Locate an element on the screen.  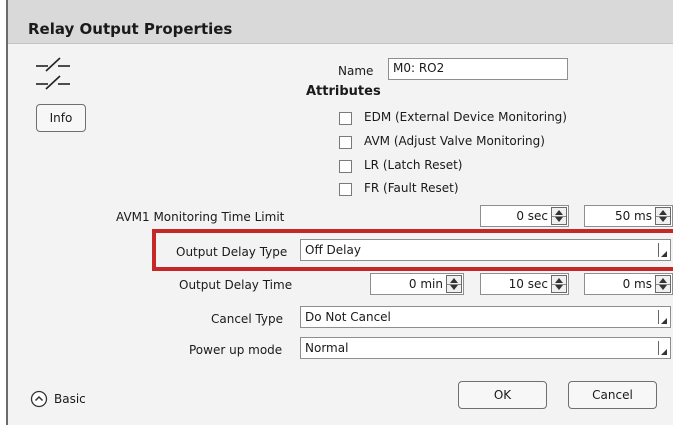
title-bar: Relay Output Properties is located at coordinates (340, 22).